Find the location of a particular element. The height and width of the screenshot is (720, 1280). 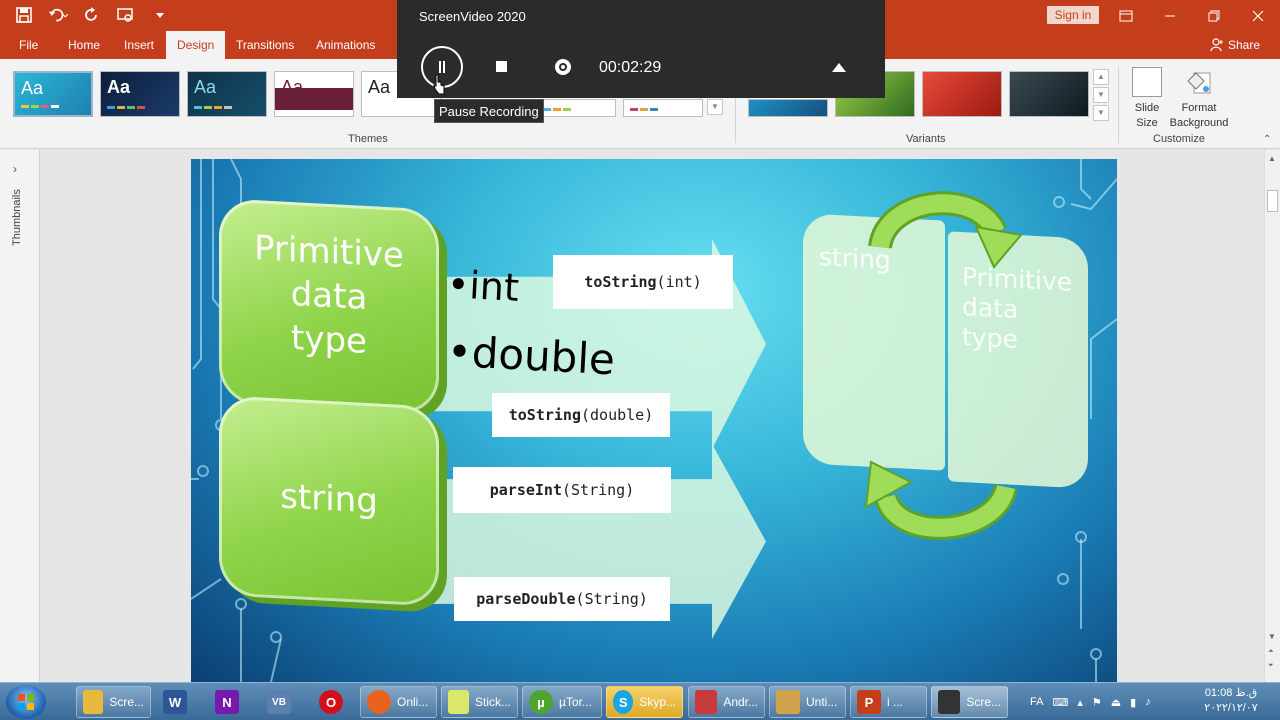

folder-icon is located at coordinates (93, 702).